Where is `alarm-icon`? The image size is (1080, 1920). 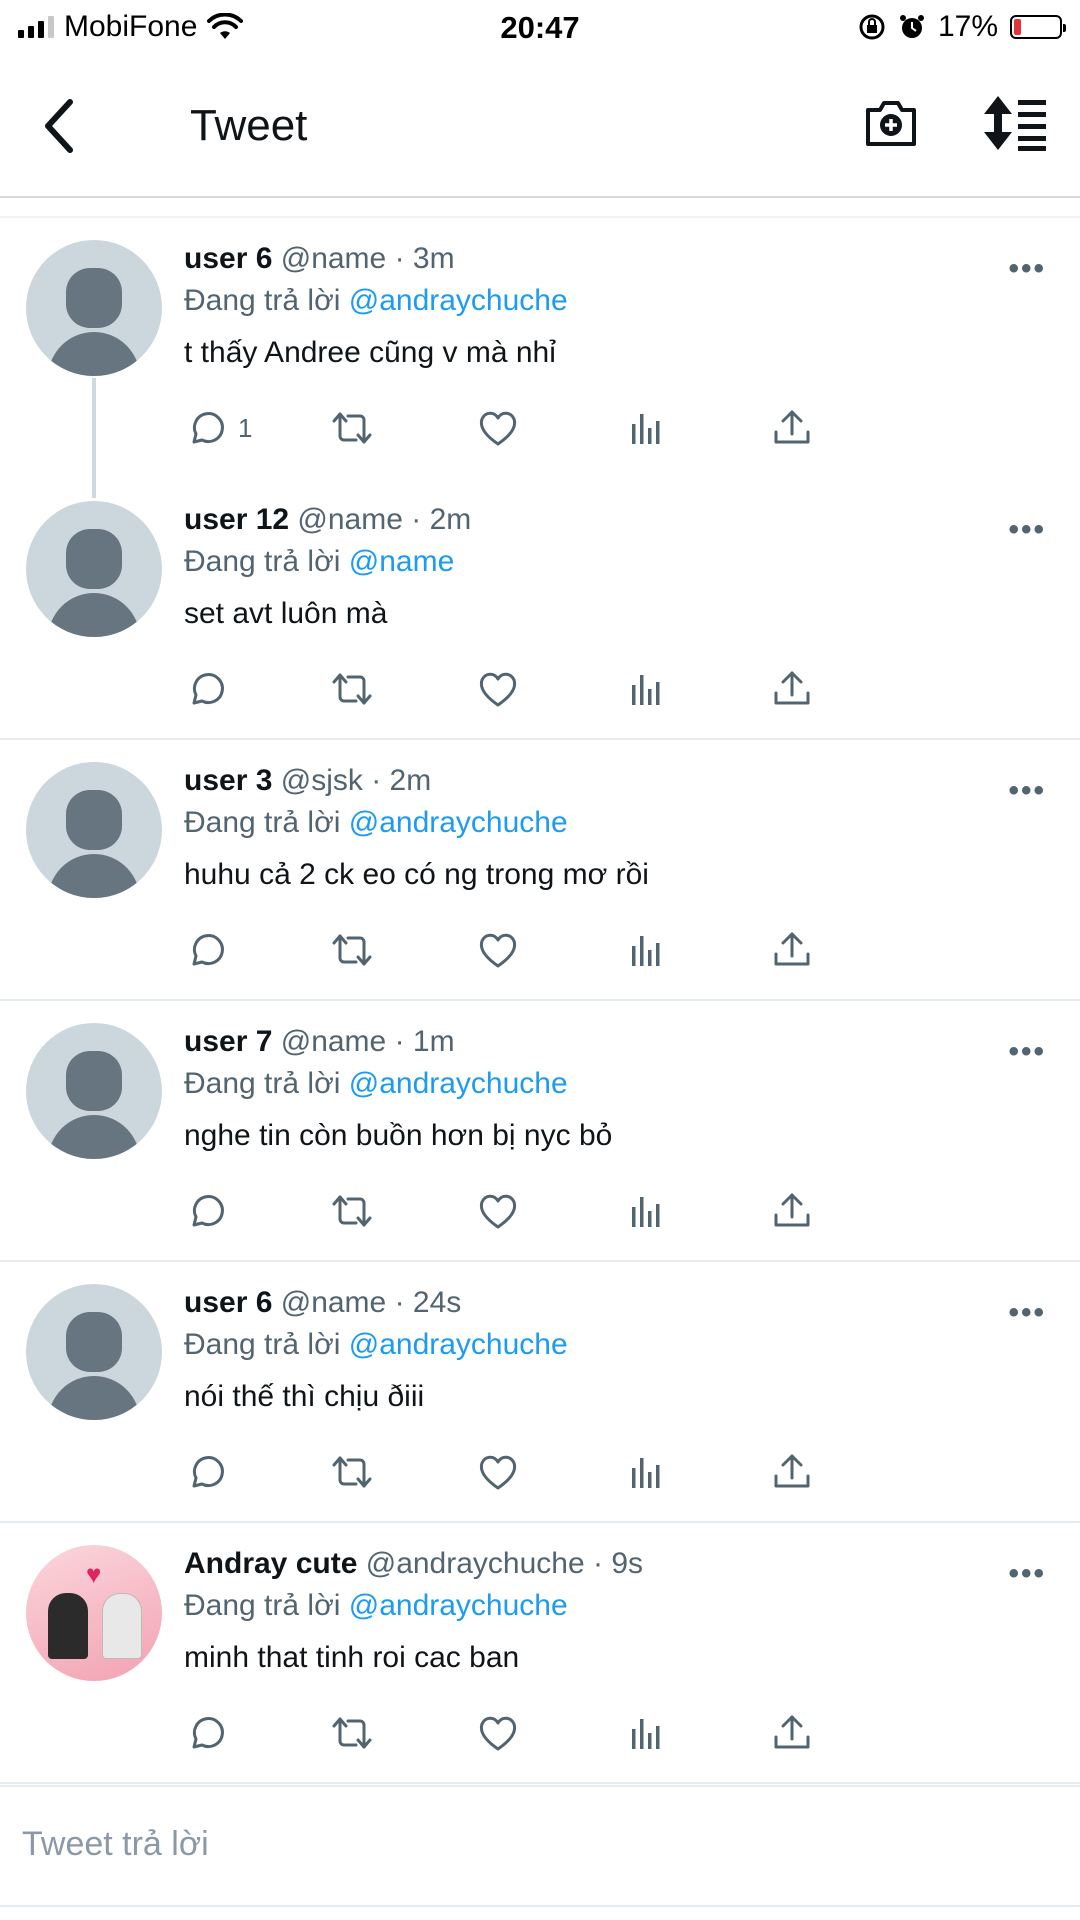
alarm-icon is located at coordinates (911, 26).